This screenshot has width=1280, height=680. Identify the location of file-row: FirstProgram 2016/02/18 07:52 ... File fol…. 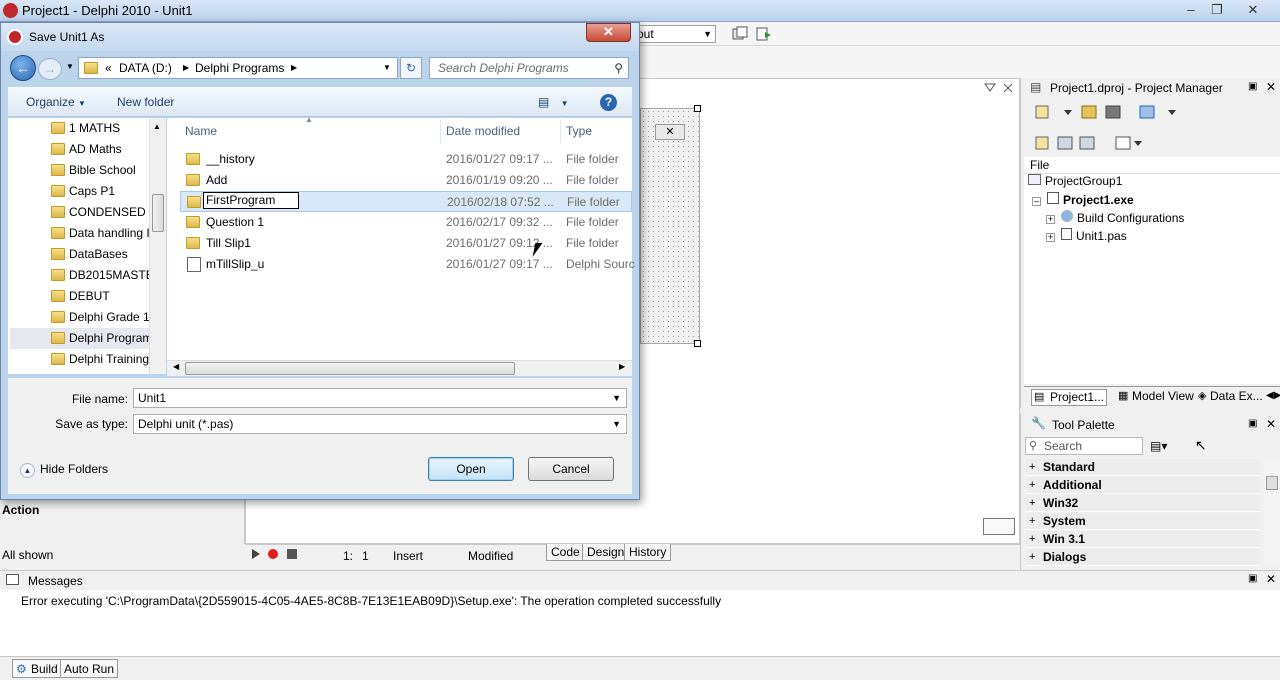
(406, 201).